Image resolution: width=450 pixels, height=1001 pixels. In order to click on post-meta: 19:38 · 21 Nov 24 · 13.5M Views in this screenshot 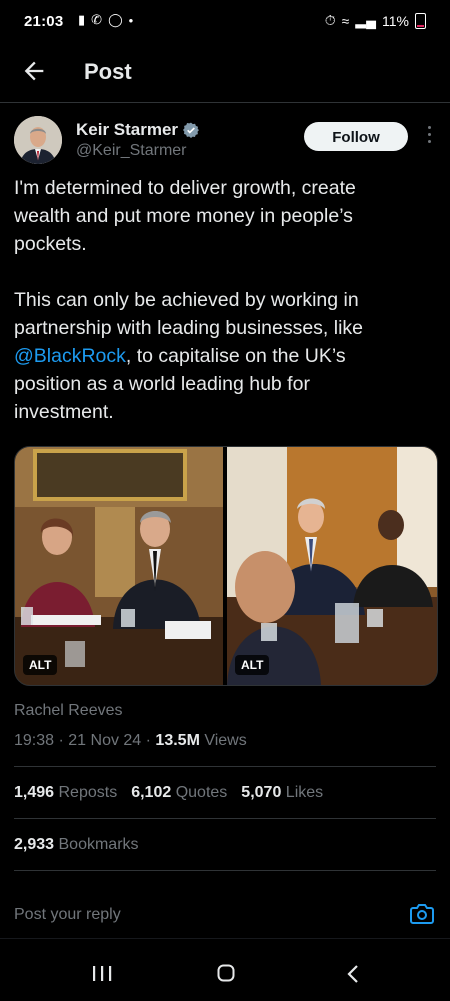, I will do `click(130, 740)`.